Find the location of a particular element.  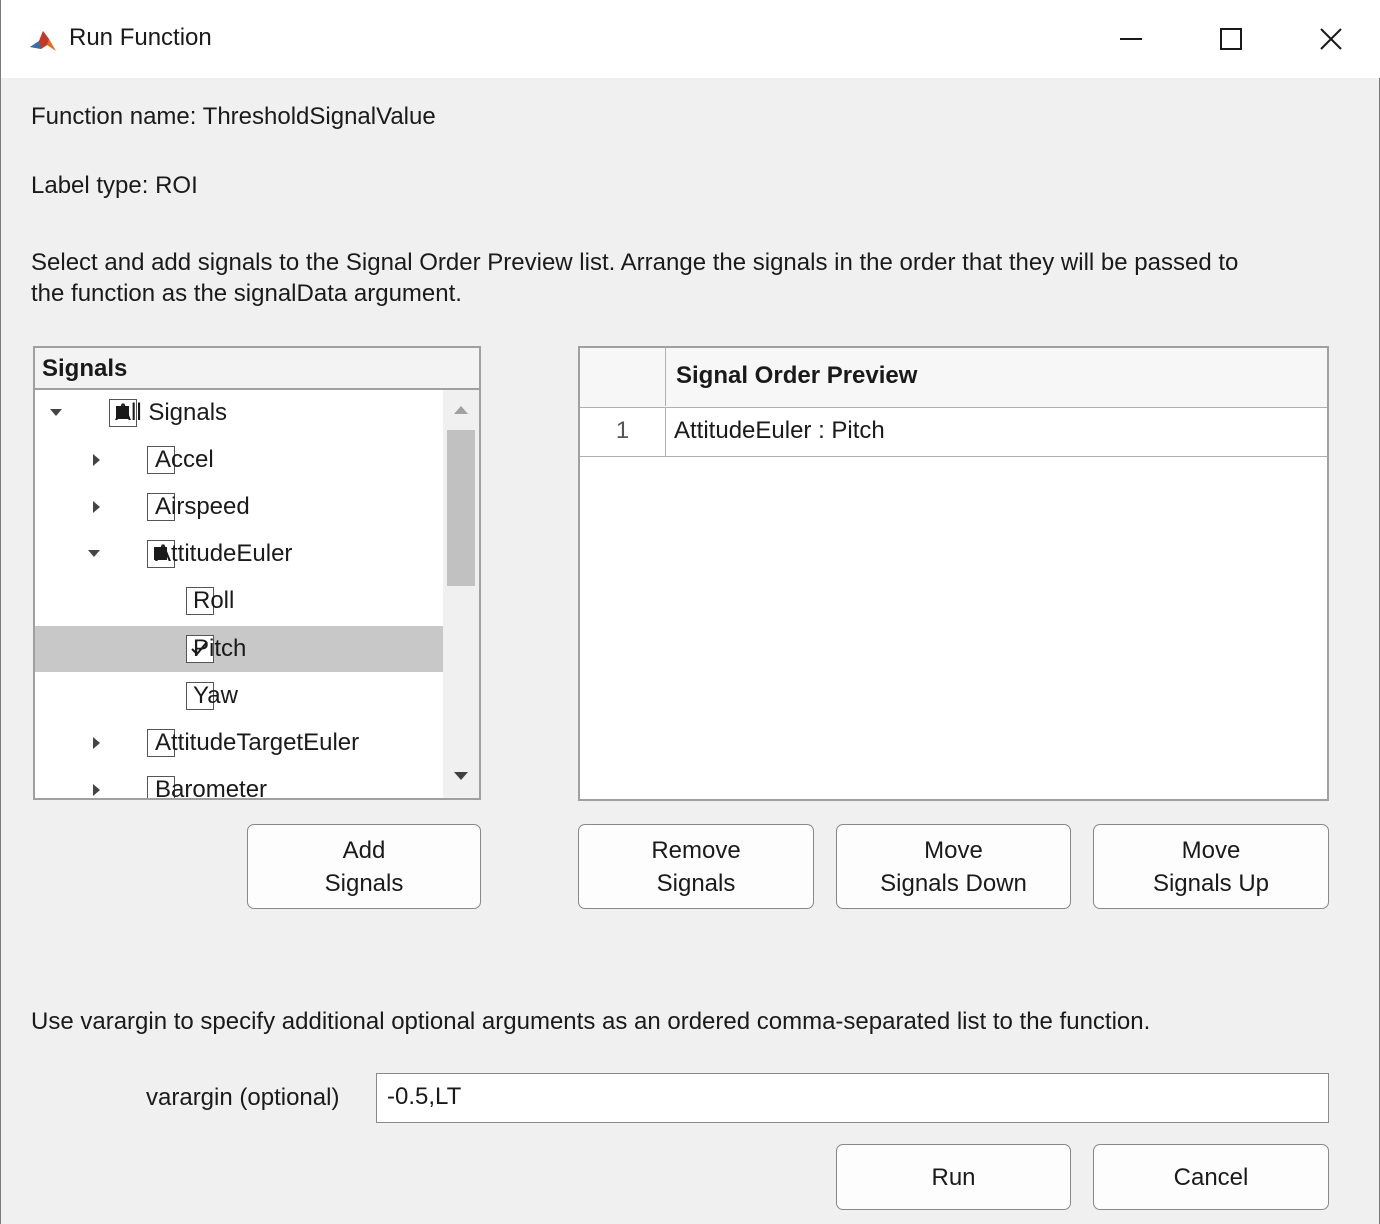

tree-item-barometer: Barometer is located at coordinates (239, 782).